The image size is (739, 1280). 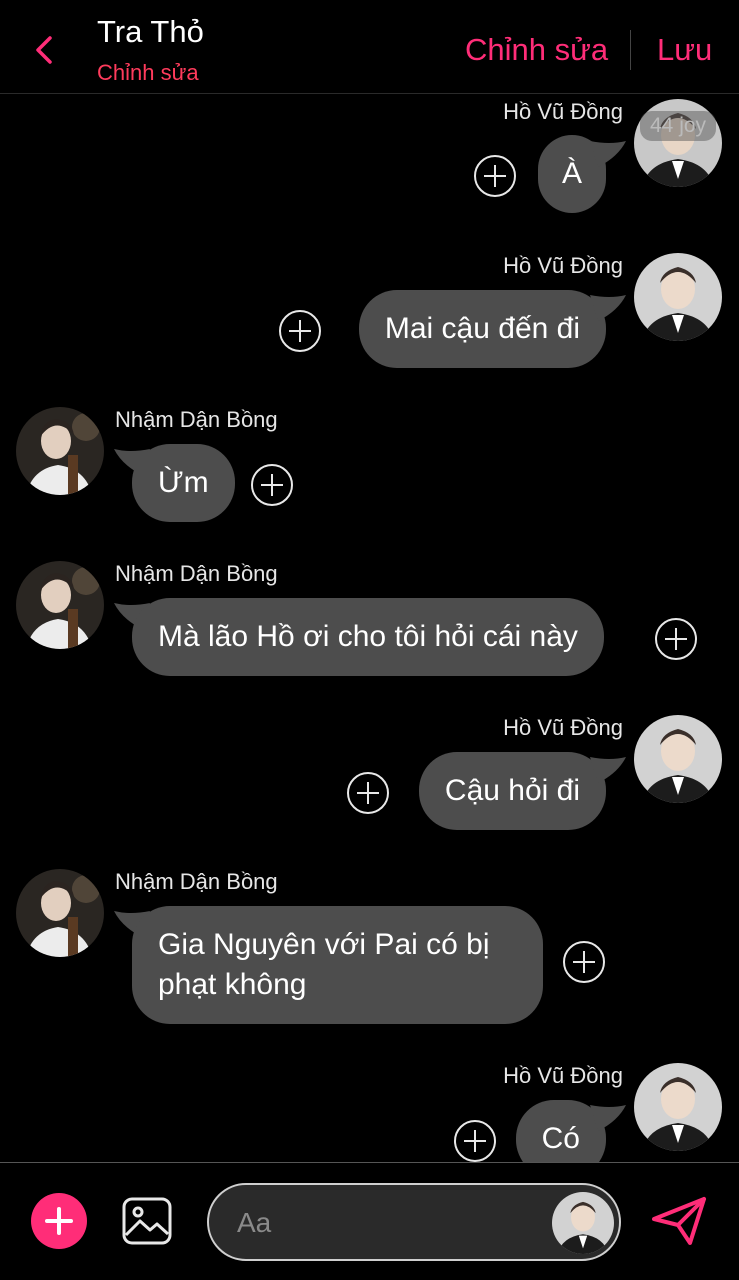 I want to click on back-icon, so click(x=43, y=50).